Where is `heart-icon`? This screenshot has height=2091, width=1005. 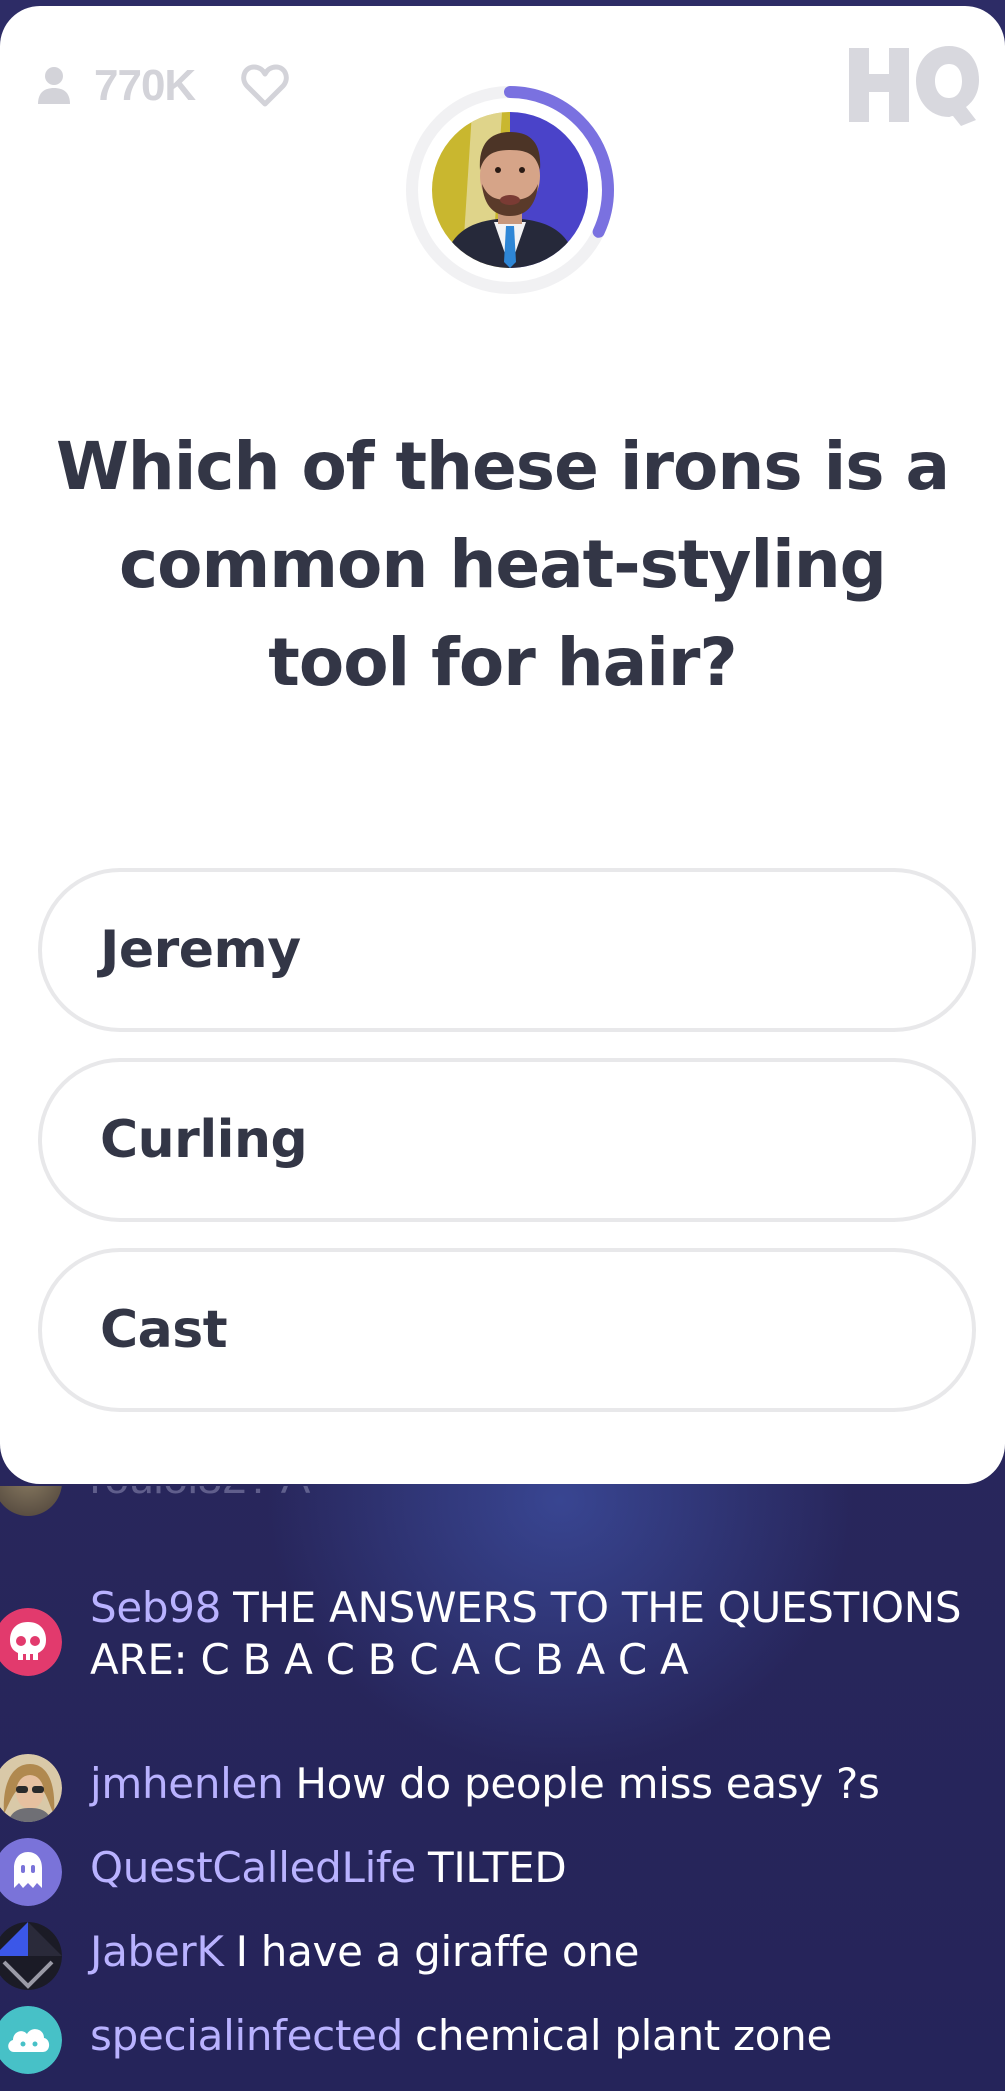
heart-icon is located at coordinates (265, 86).